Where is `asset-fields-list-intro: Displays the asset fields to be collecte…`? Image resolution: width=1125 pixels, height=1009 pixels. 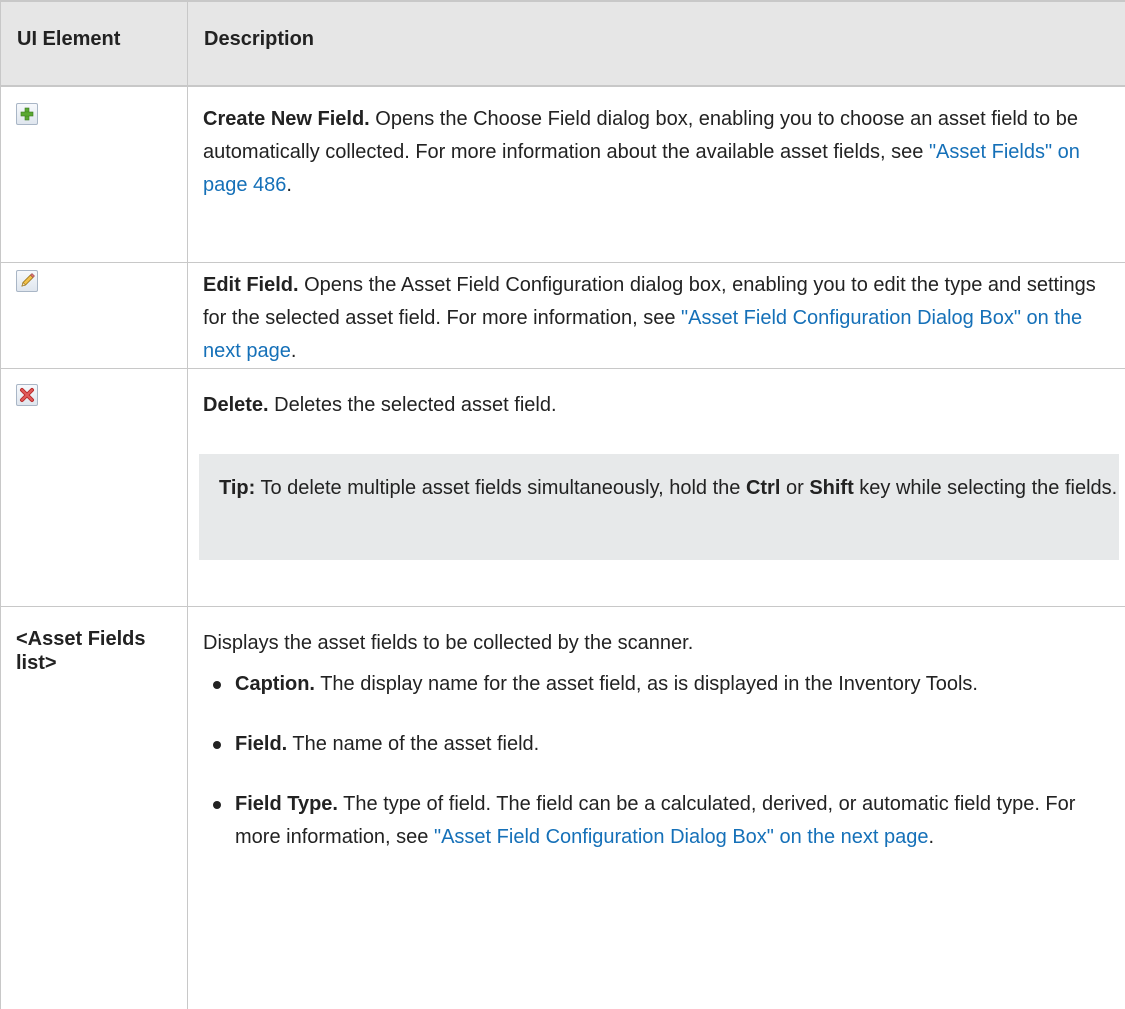 asset-fields-list-intro: Displays the asset fields to be collecte… is located at coordinates (654, 643).